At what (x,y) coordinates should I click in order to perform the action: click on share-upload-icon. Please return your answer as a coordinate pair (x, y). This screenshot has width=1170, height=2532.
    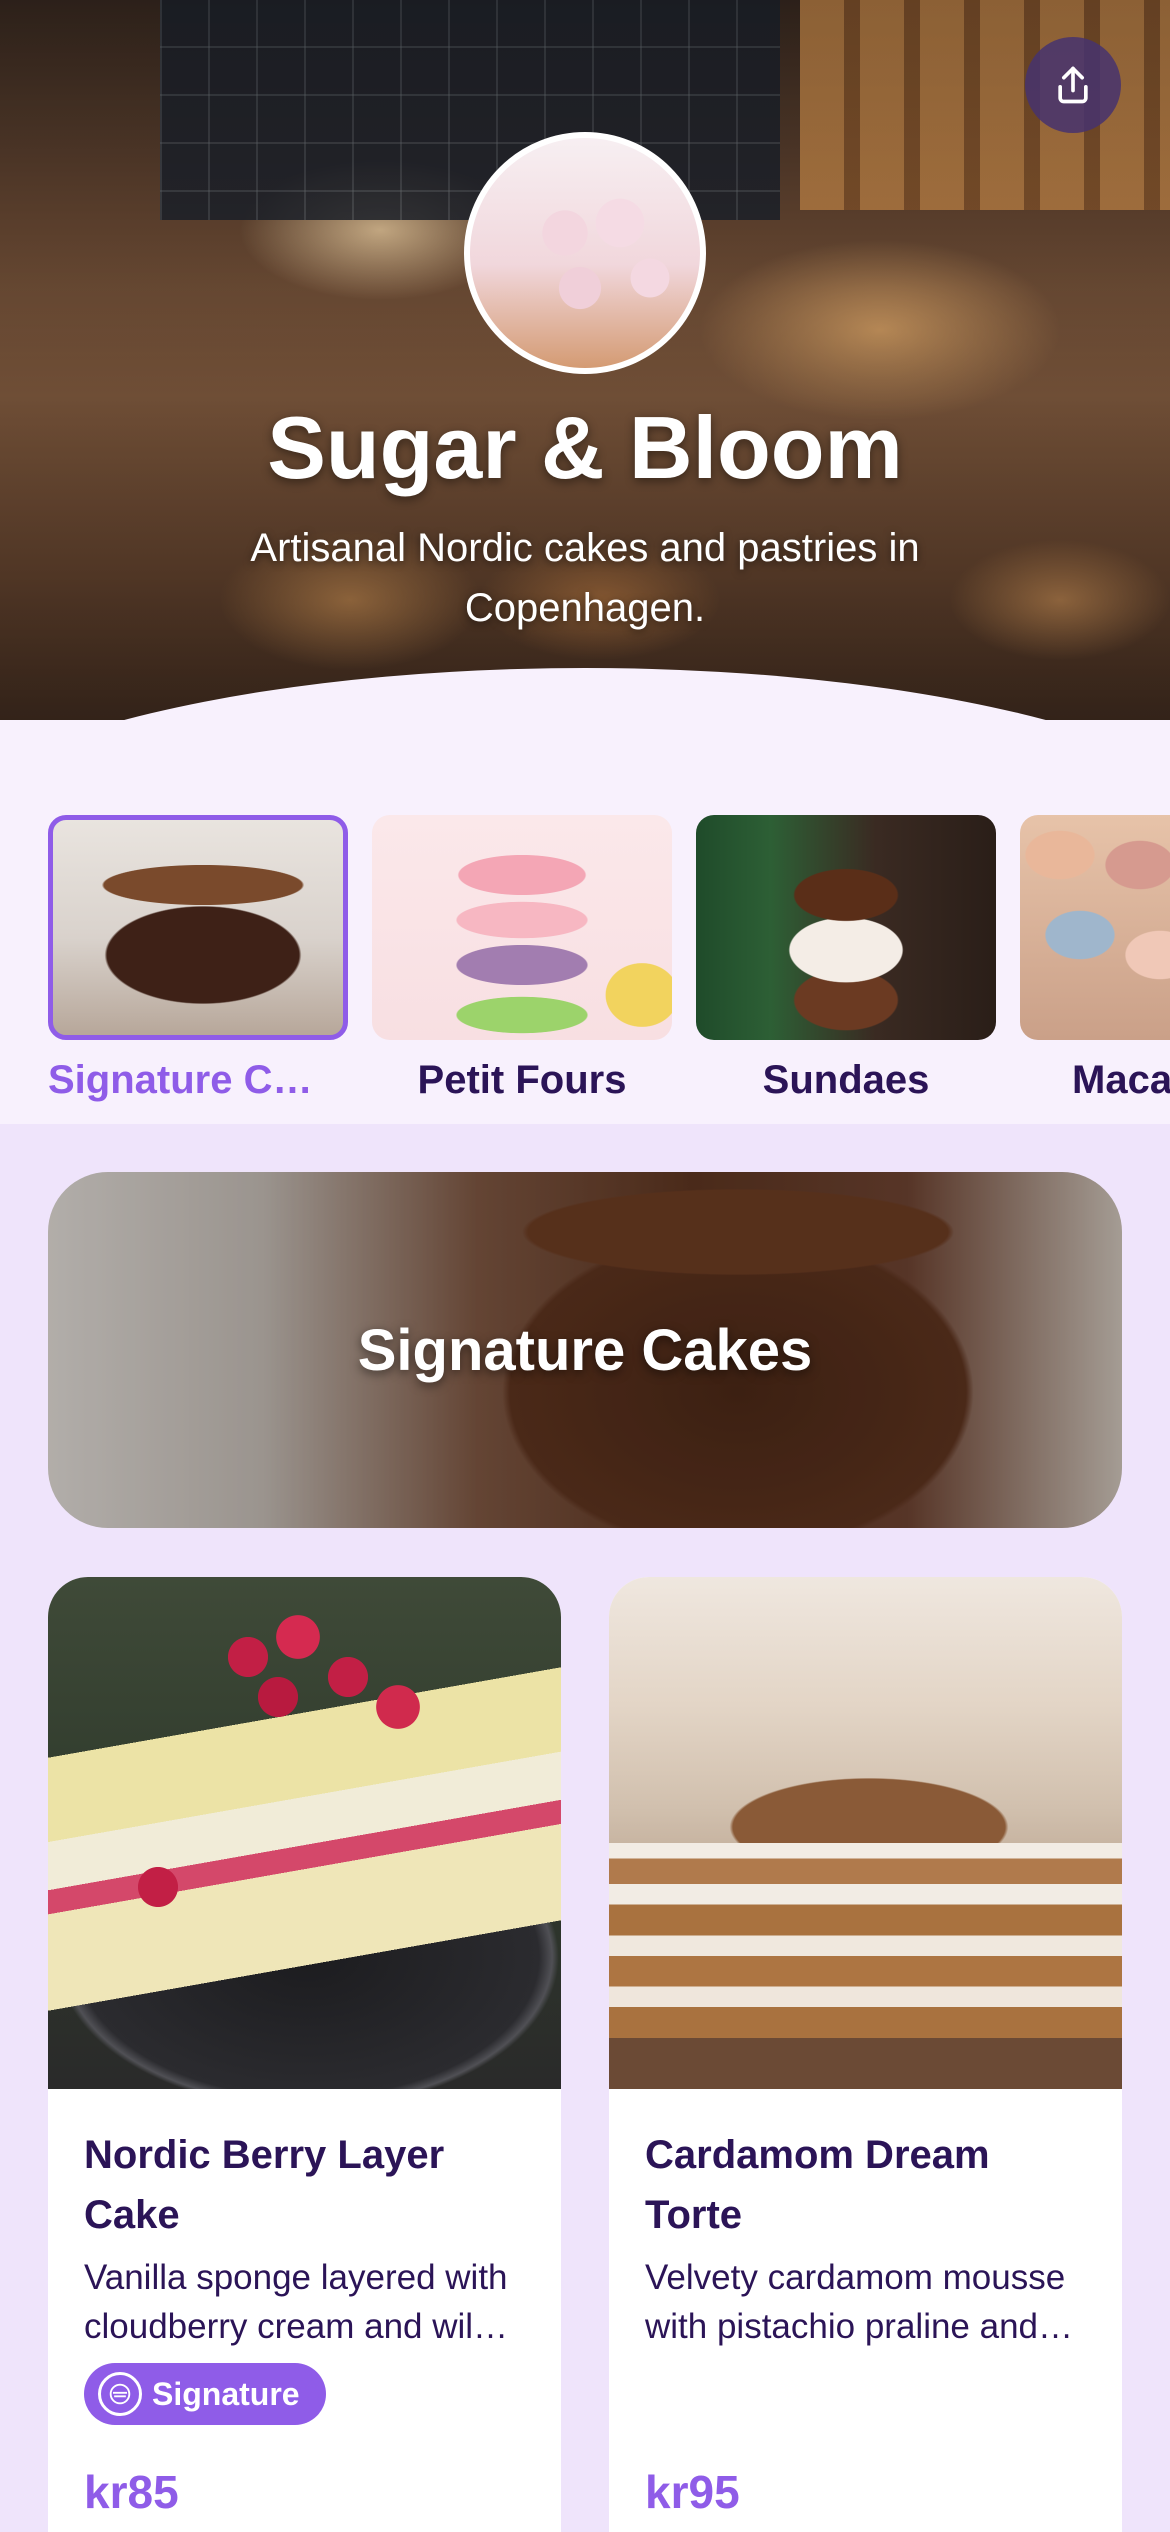
    Looking at the image, I should click on (1073, 85).